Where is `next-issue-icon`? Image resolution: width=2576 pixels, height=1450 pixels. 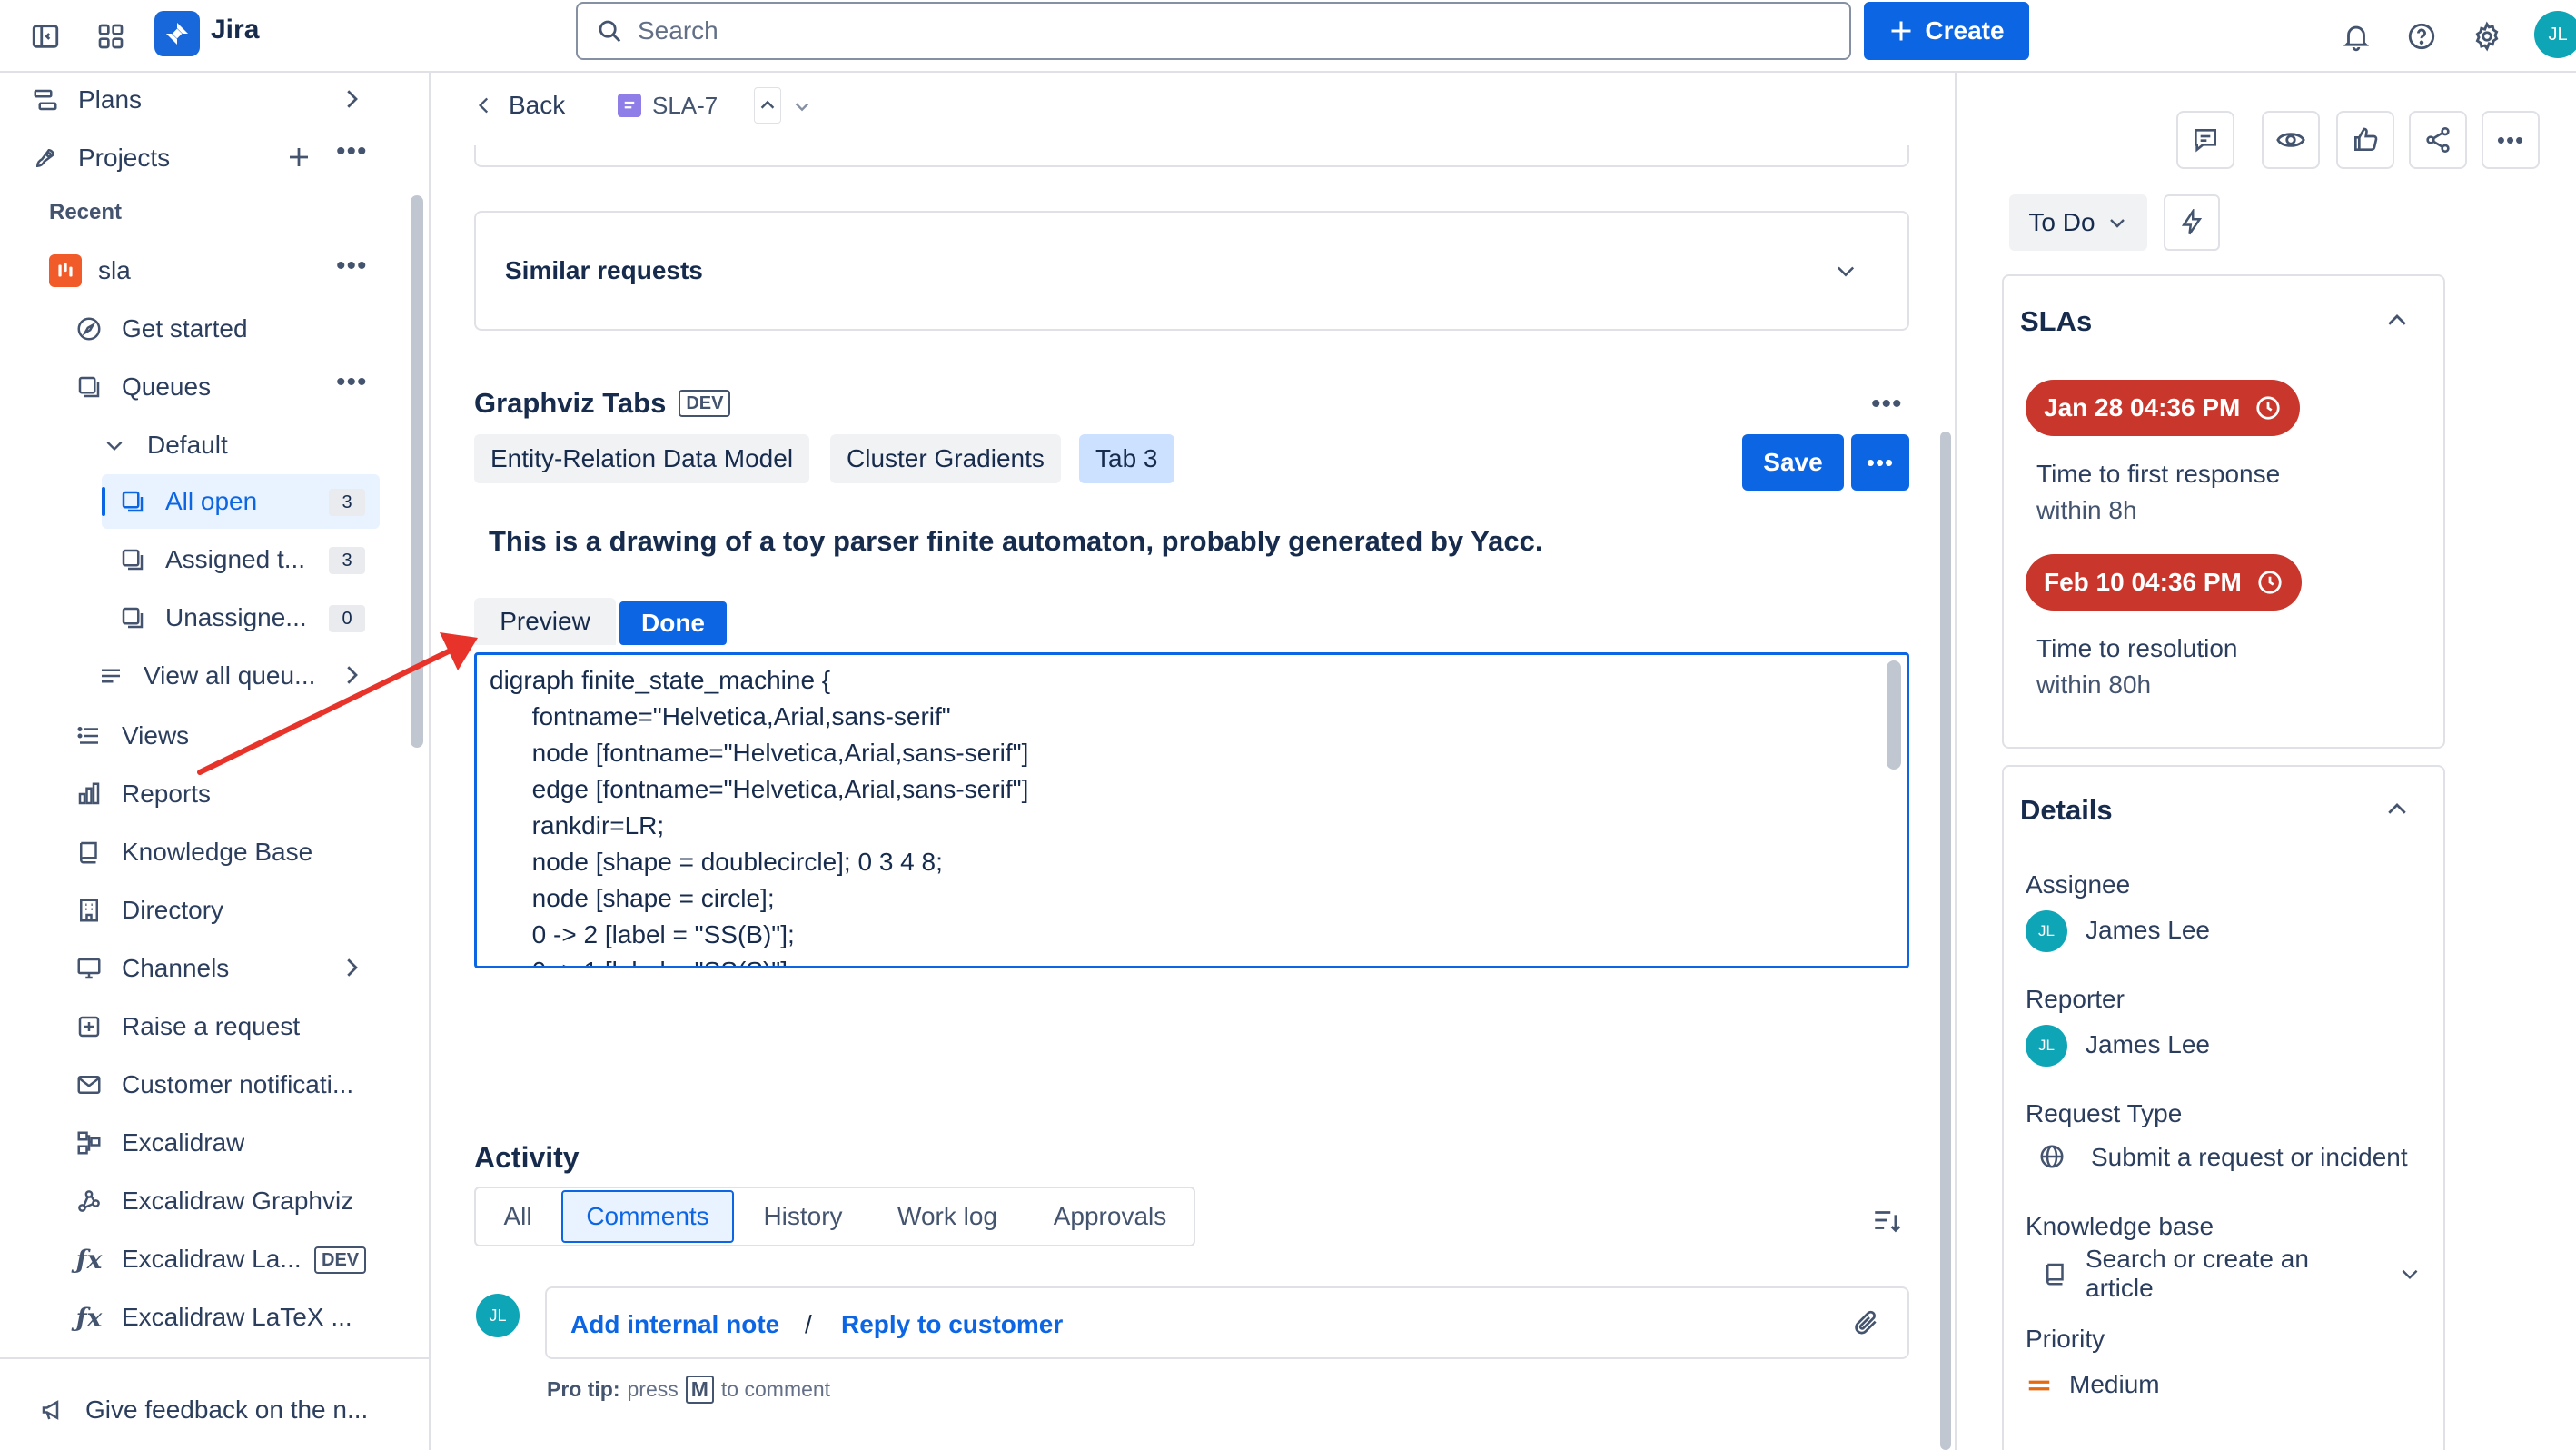 next-issue-icon is located at coordinates (802, 106).